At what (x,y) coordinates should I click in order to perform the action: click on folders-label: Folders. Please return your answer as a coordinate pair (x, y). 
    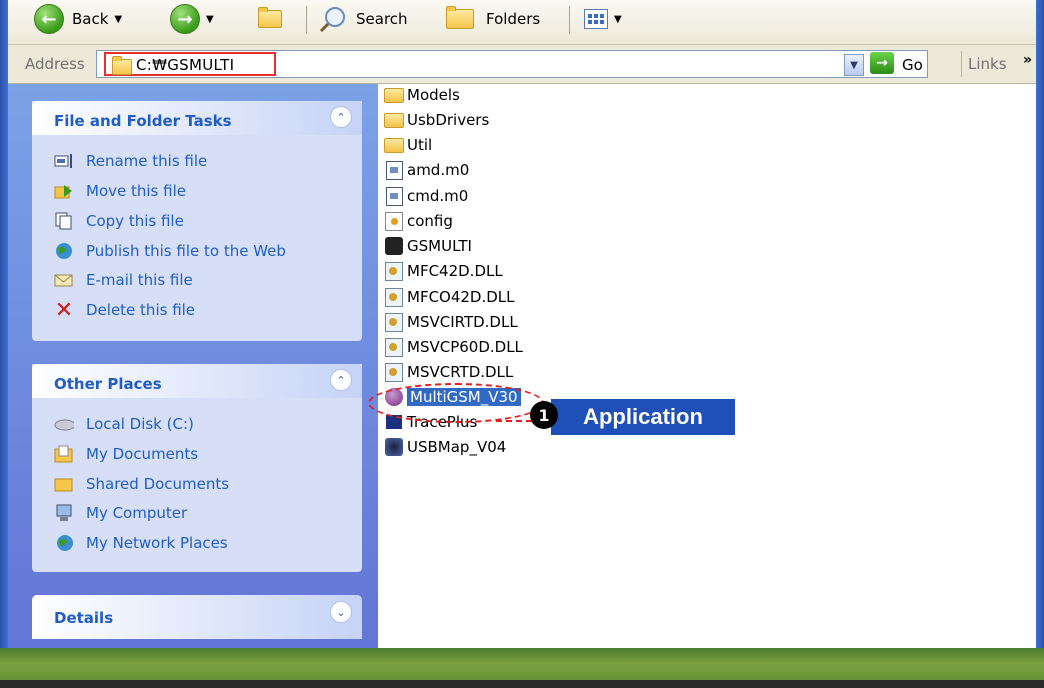
    Looking at the image, I should click on (513, 19).